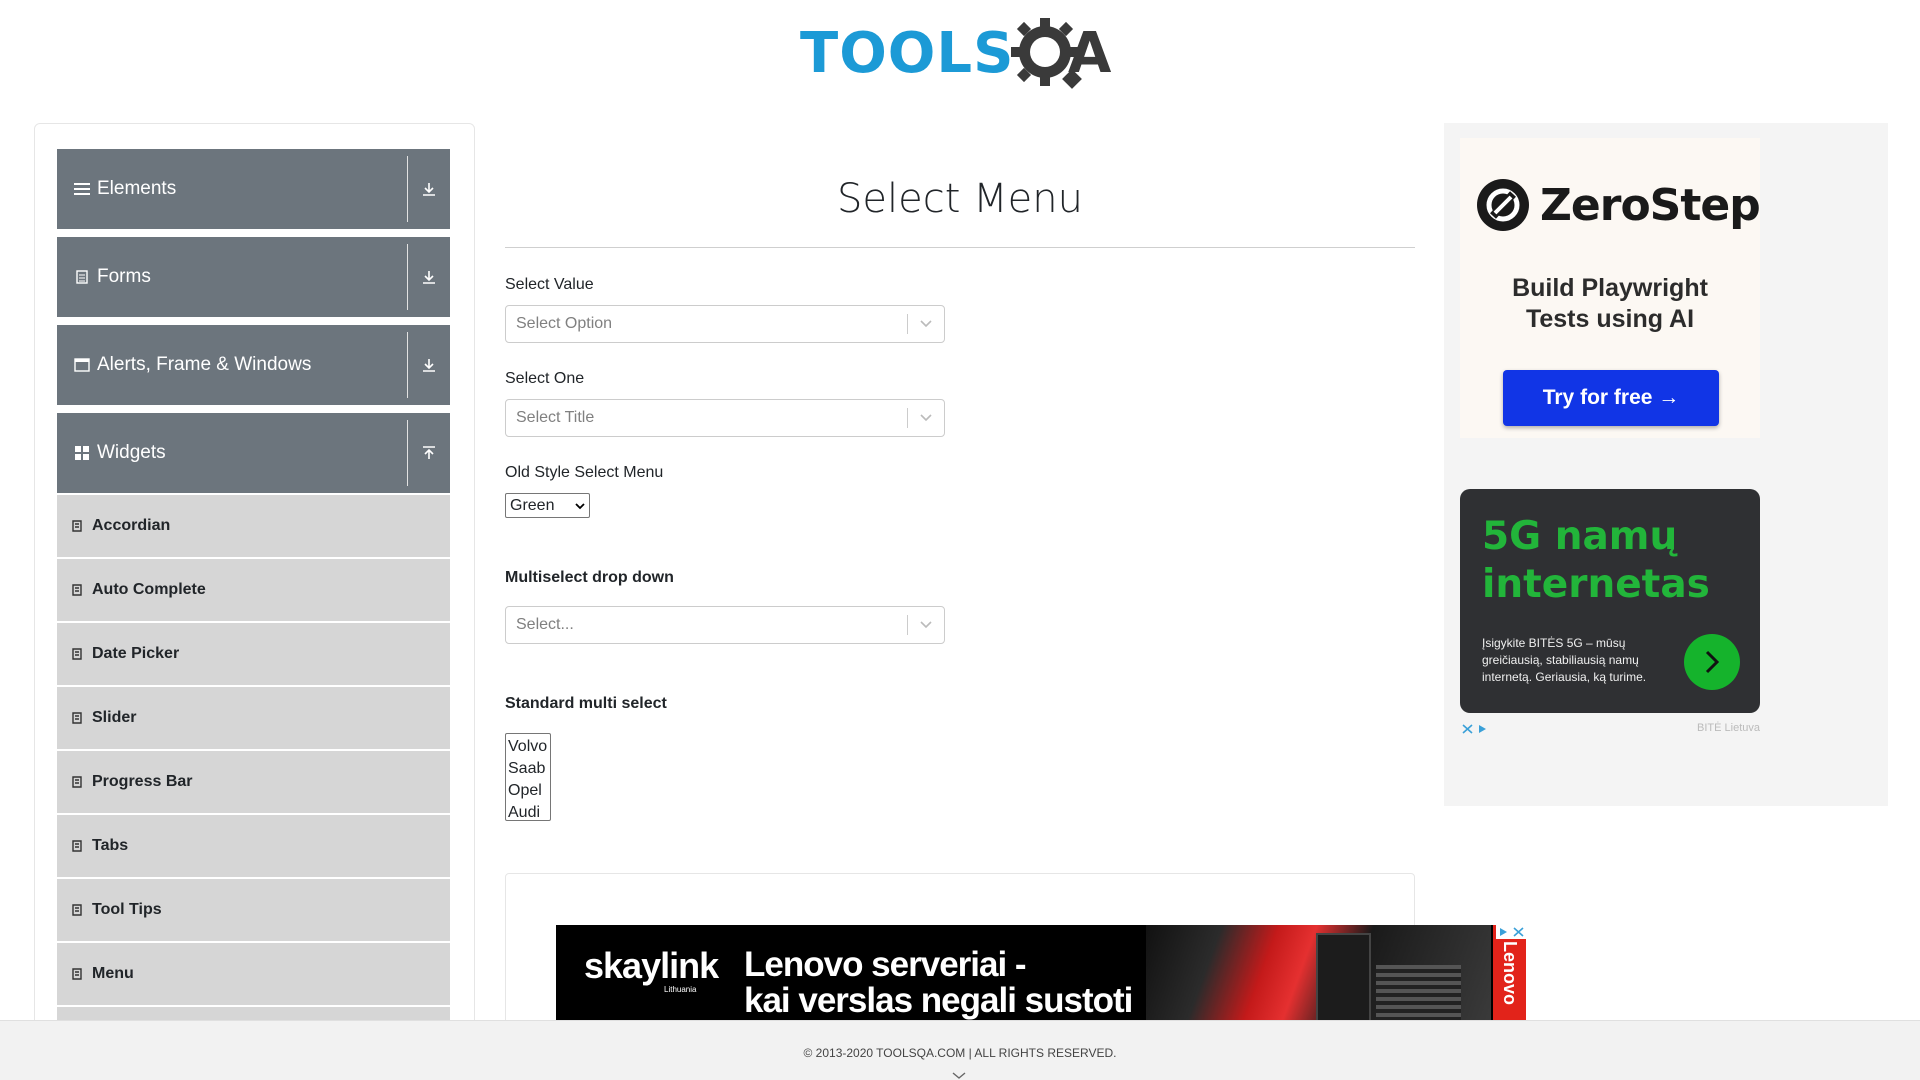 Image resolution: width=1920 pixels, height=1080 pixels. What do you see at coordinates (885, 964) in the screenshot?
I see `banner-headline-1: Lenovo serveriai -` at bounding box center [885, 964].